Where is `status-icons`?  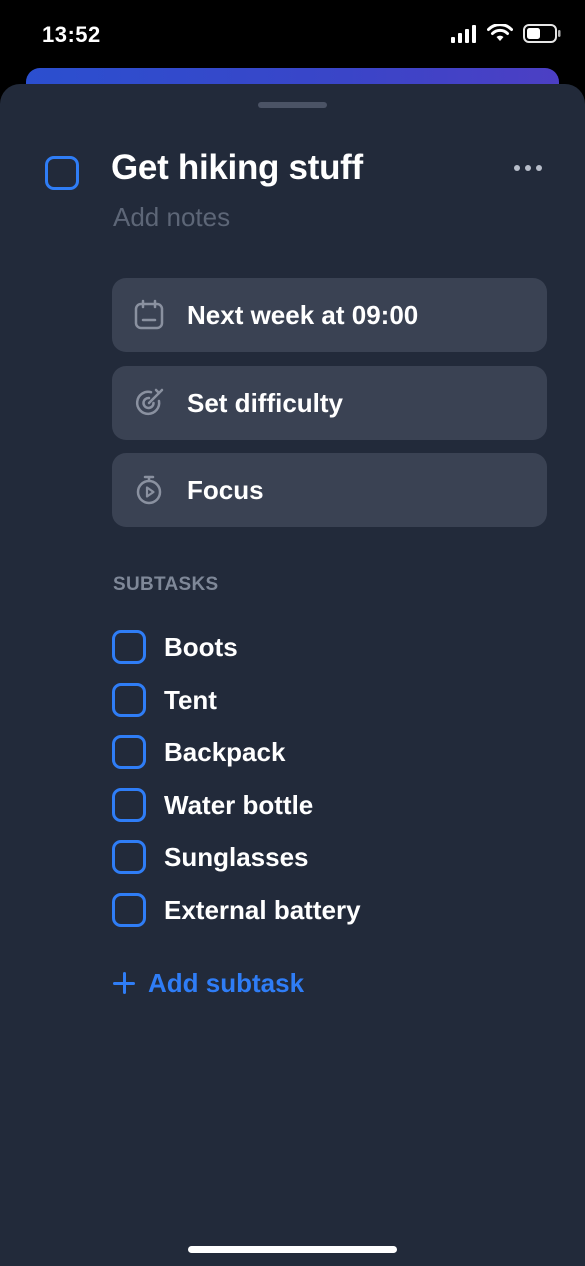
status-icons is located at coordinates (506, 33).